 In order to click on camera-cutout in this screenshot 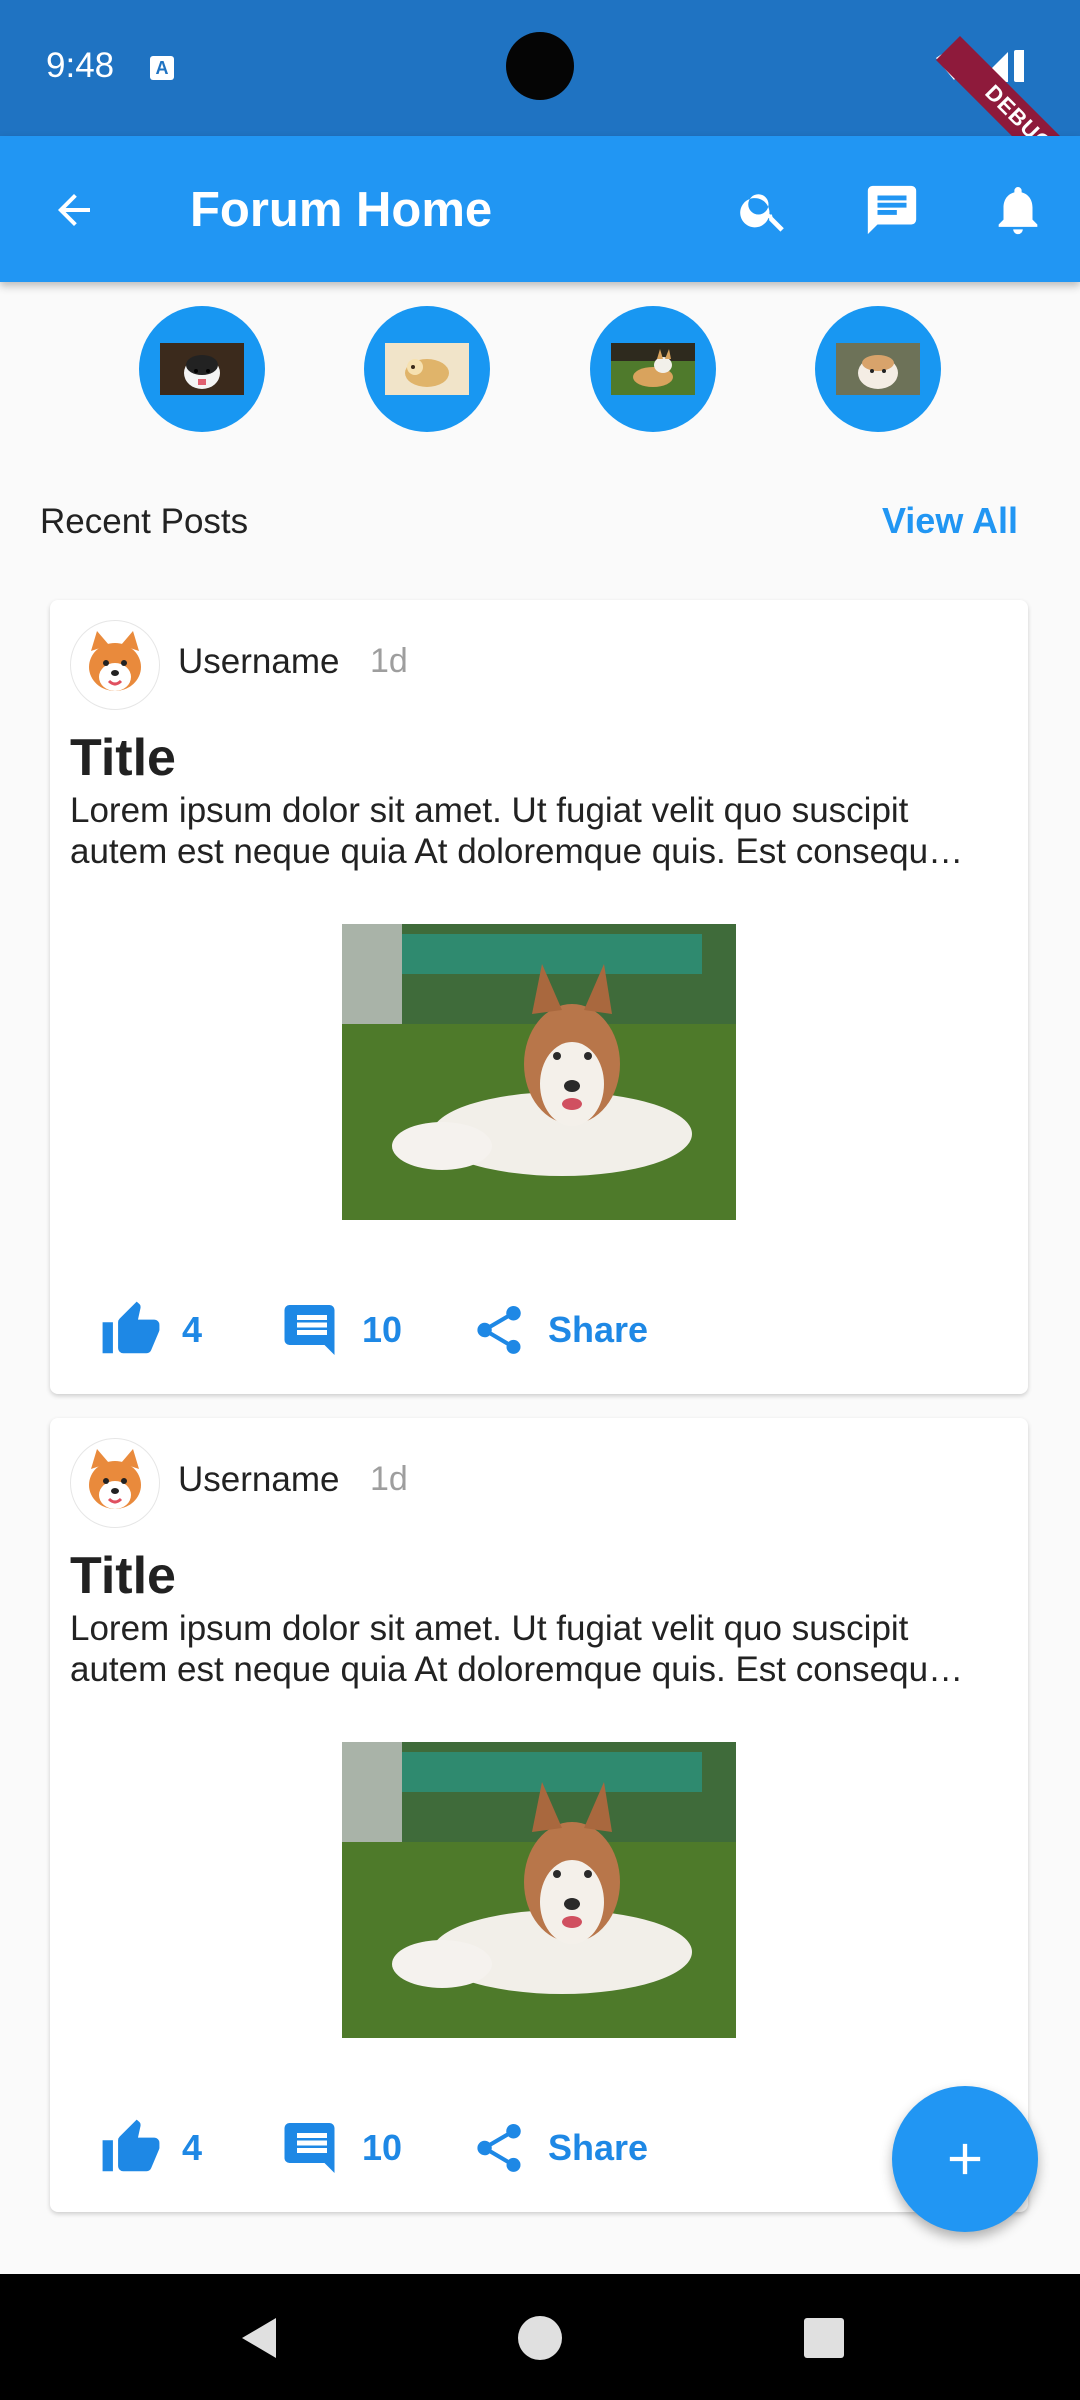, I will do `click(540, 66)`.